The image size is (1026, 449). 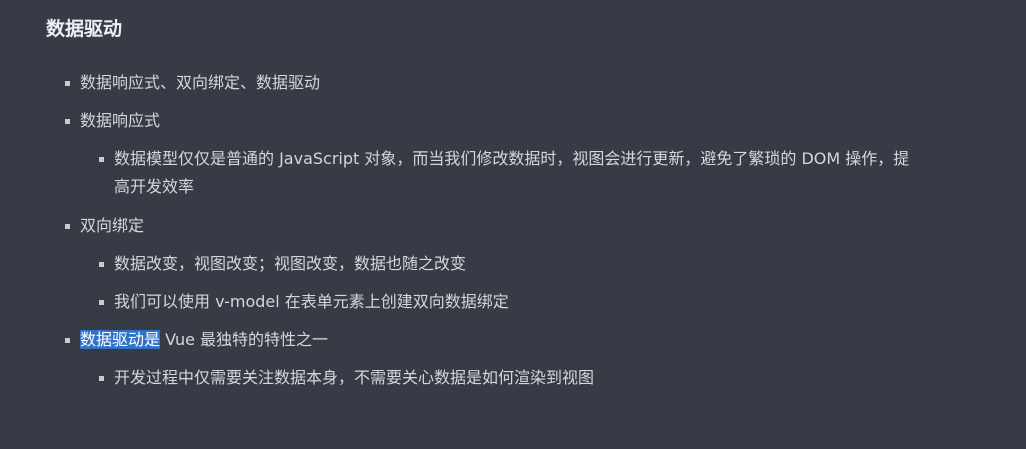 I want to click on list-item: 数据响应式, so click(x=113, y=121).